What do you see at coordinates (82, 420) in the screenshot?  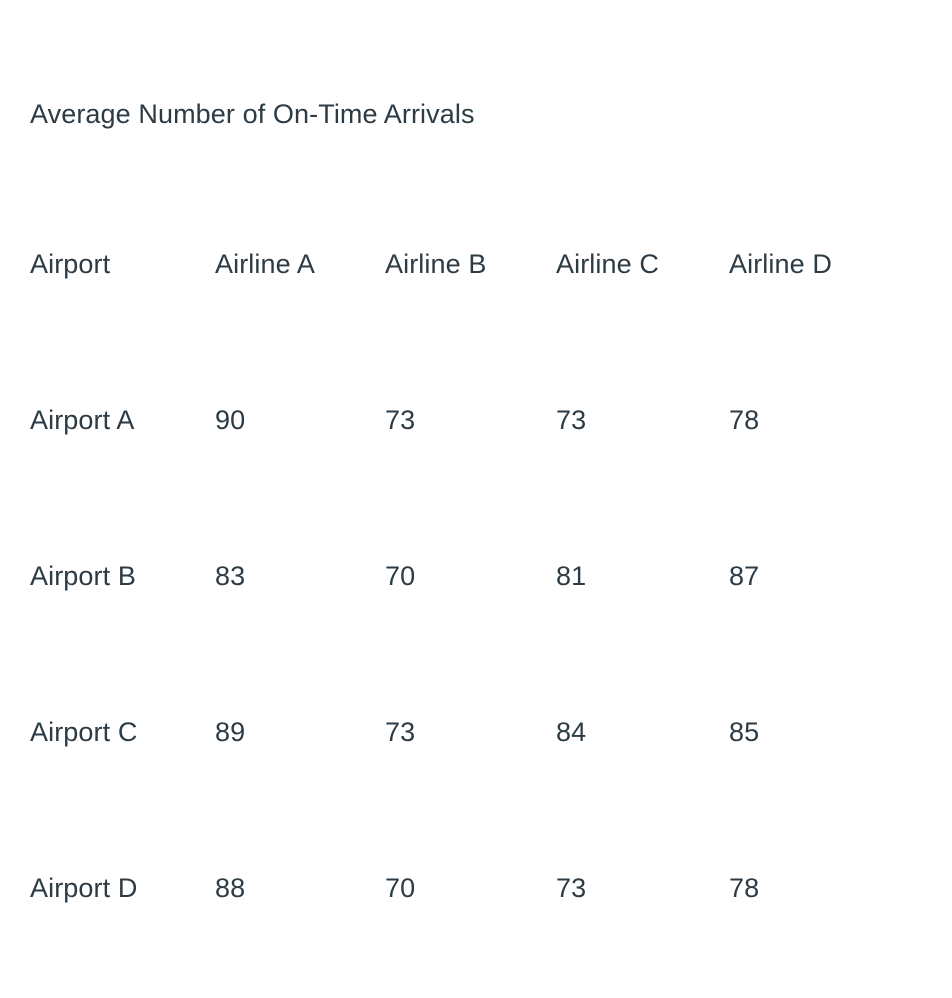 I see `row-header-airport-a: Airport A` at bounding box center [82, 420].